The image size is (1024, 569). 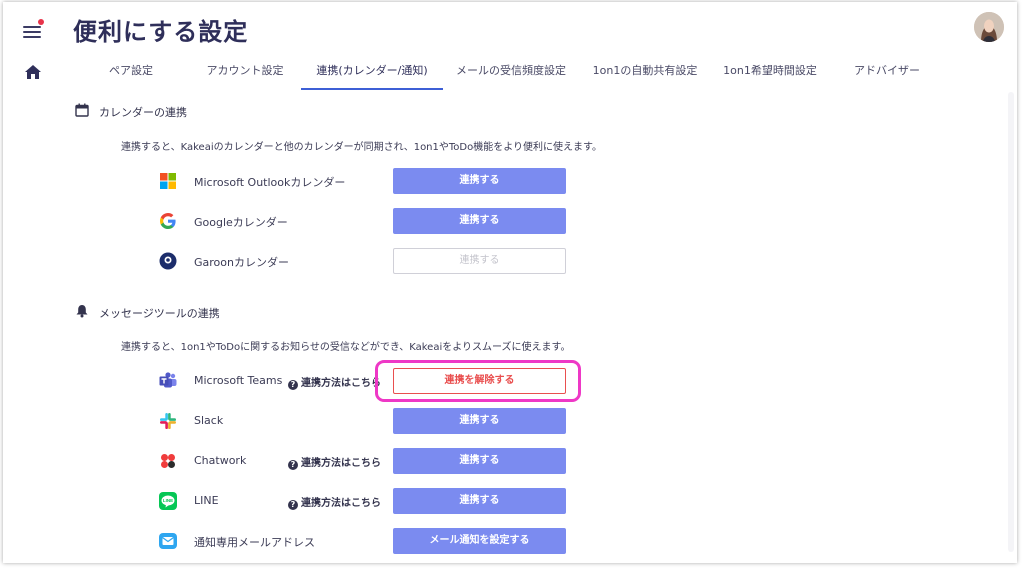 What do you see at coordinates (770, 75) in the screenshot?
I see `tab-preferred-time: 1on1希望時間設定` at bounding box center [770, 75].